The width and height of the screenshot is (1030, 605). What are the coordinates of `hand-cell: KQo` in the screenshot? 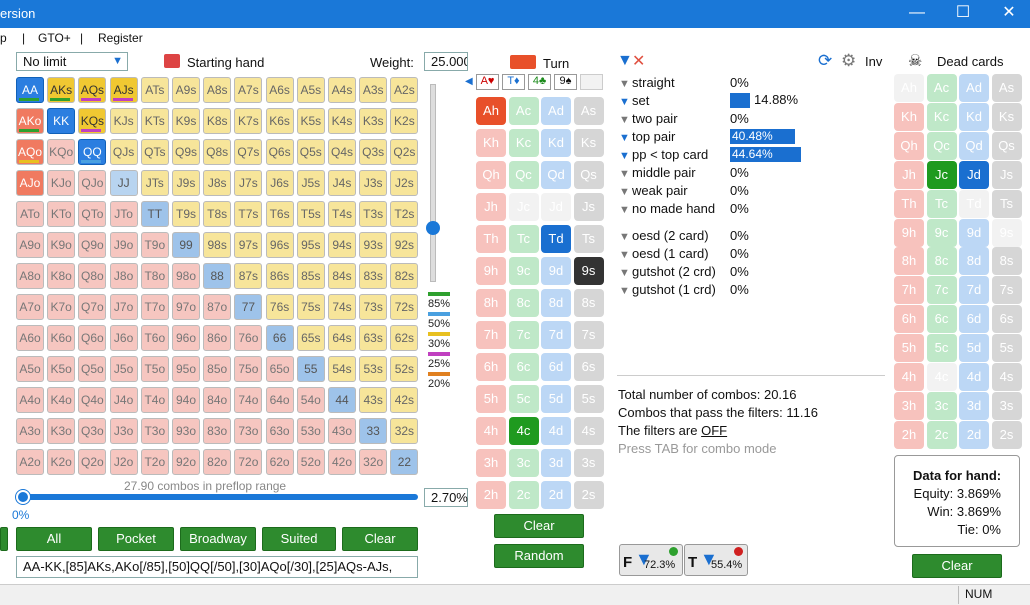 It's located at (61, 152).